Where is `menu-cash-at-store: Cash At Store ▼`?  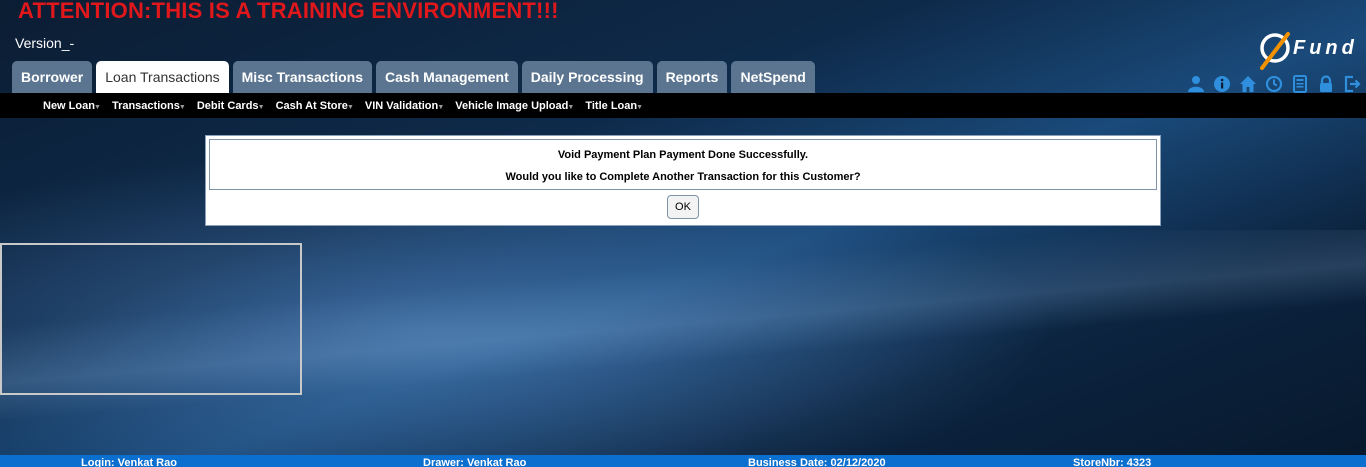 menu-cash-at-store: Cash At Store ▼ is located at coordinates (315, 106).